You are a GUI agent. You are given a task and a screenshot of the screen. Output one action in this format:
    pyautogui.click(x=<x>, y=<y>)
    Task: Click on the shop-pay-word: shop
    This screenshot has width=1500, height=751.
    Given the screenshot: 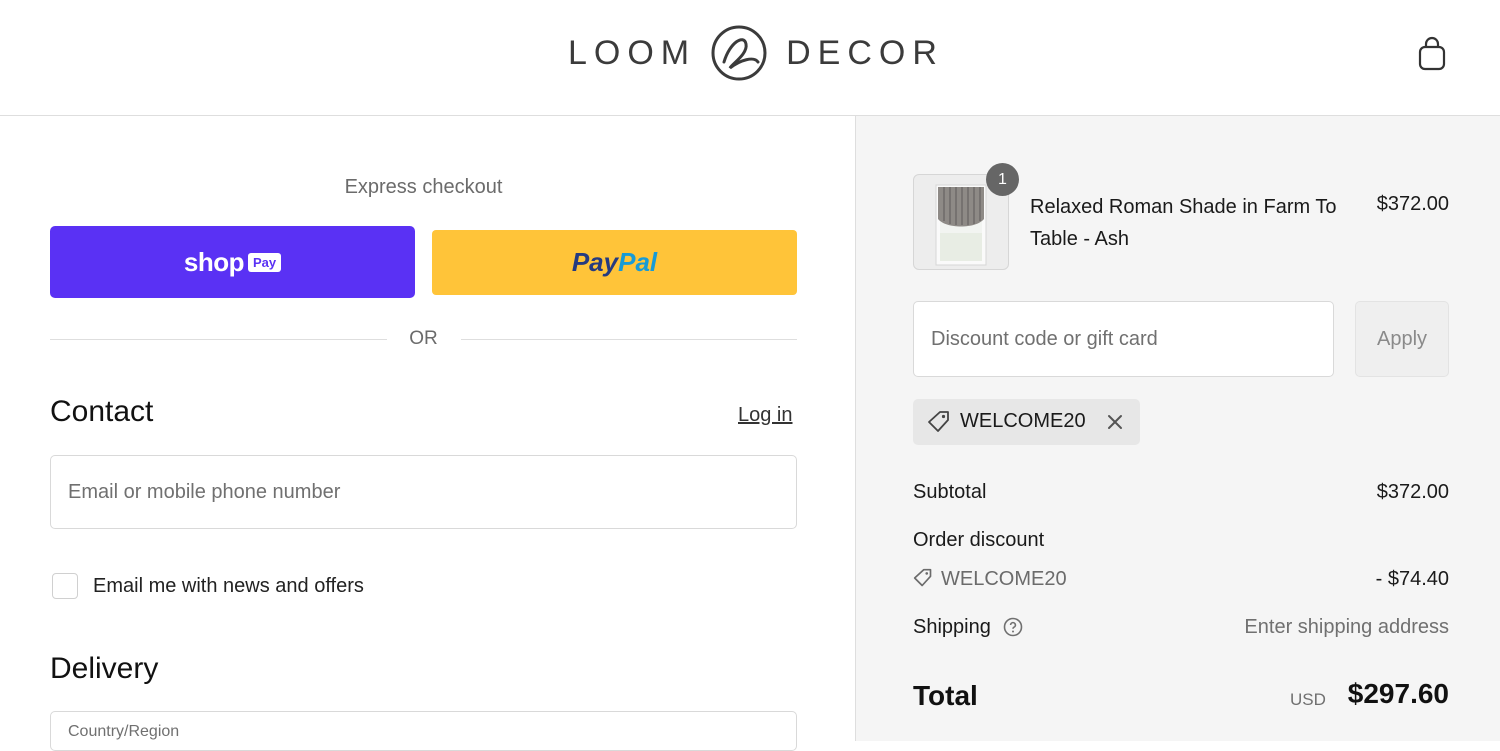 What is the action you would take?
    pyautogui.click(x=214, y=261)
    